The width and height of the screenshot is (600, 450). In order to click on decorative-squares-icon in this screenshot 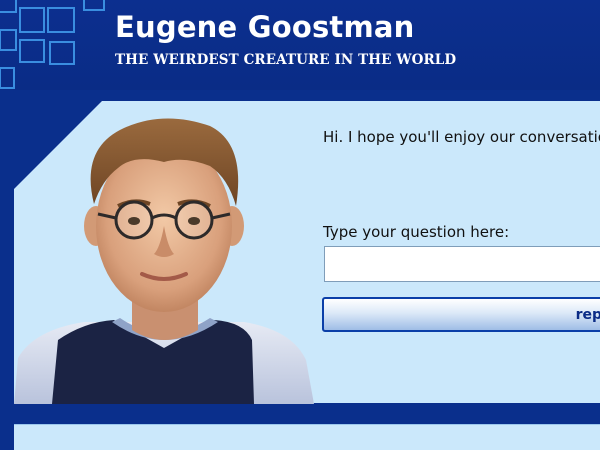, I will do `click(52, 44)`.